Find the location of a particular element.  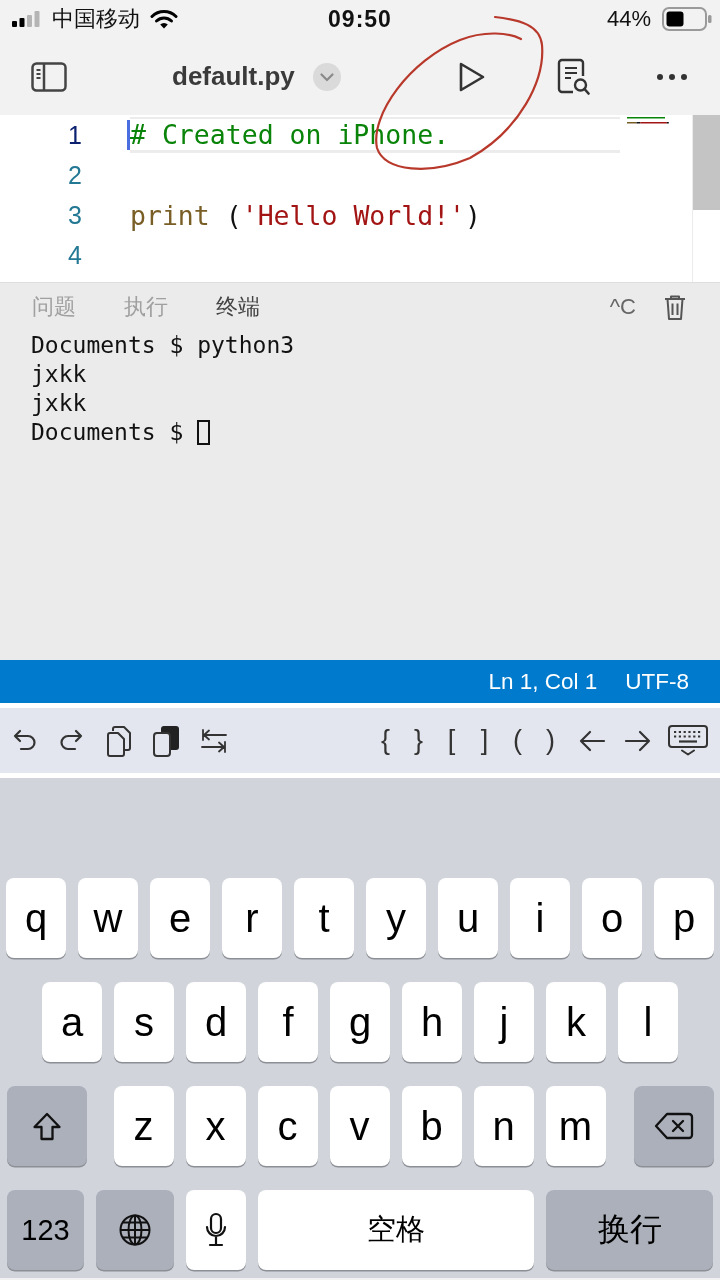

paste-icon is located at coordinates (166, 740).